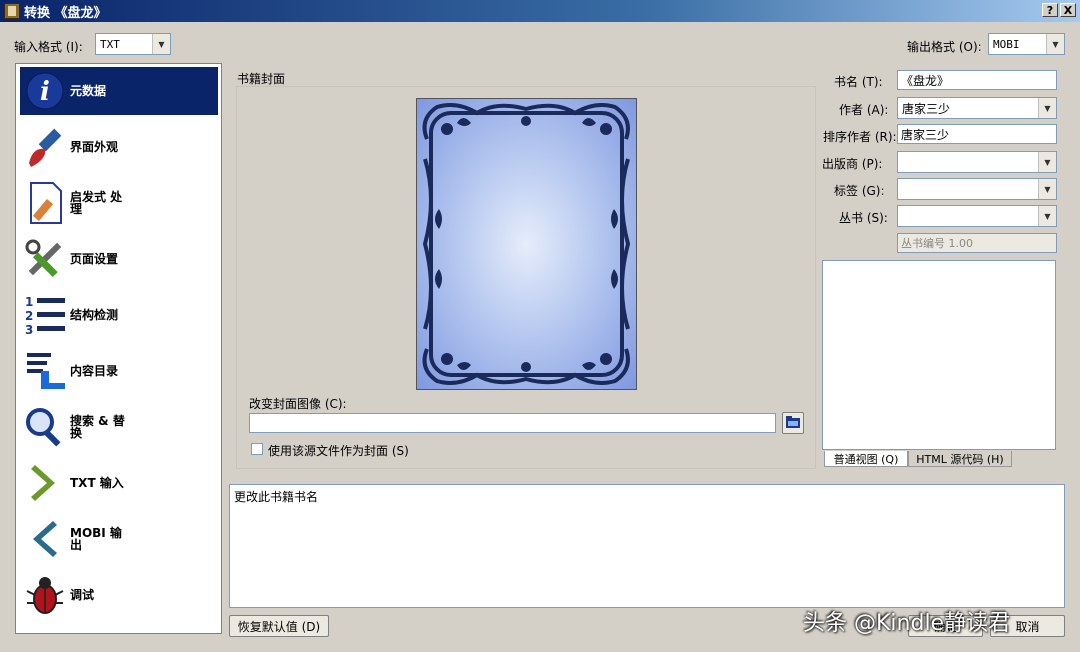 This screenshot has height=652, width=1080. Describe the element at coordinates (119, 91) in the screenshot. I see `sidebar-item-metadata: i 元数据` at that location.